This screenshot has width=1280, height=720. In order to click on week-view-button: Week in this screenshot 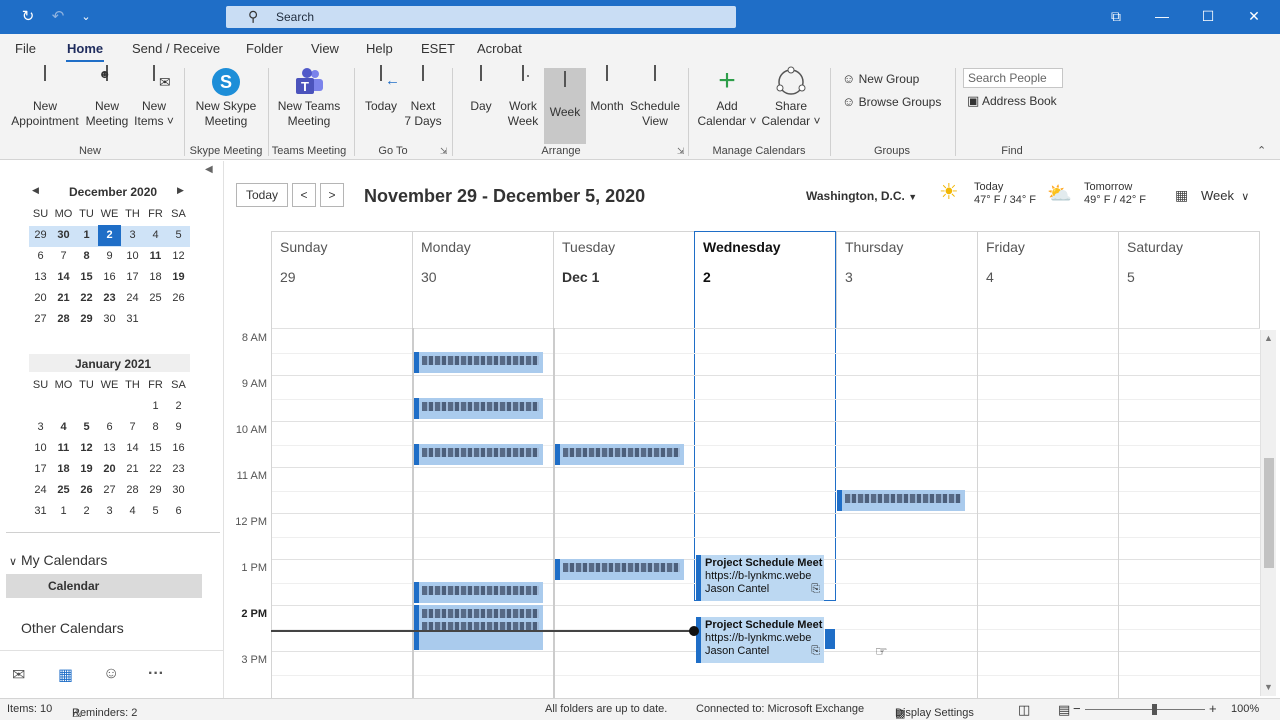, I will do `click(565, 106)`.